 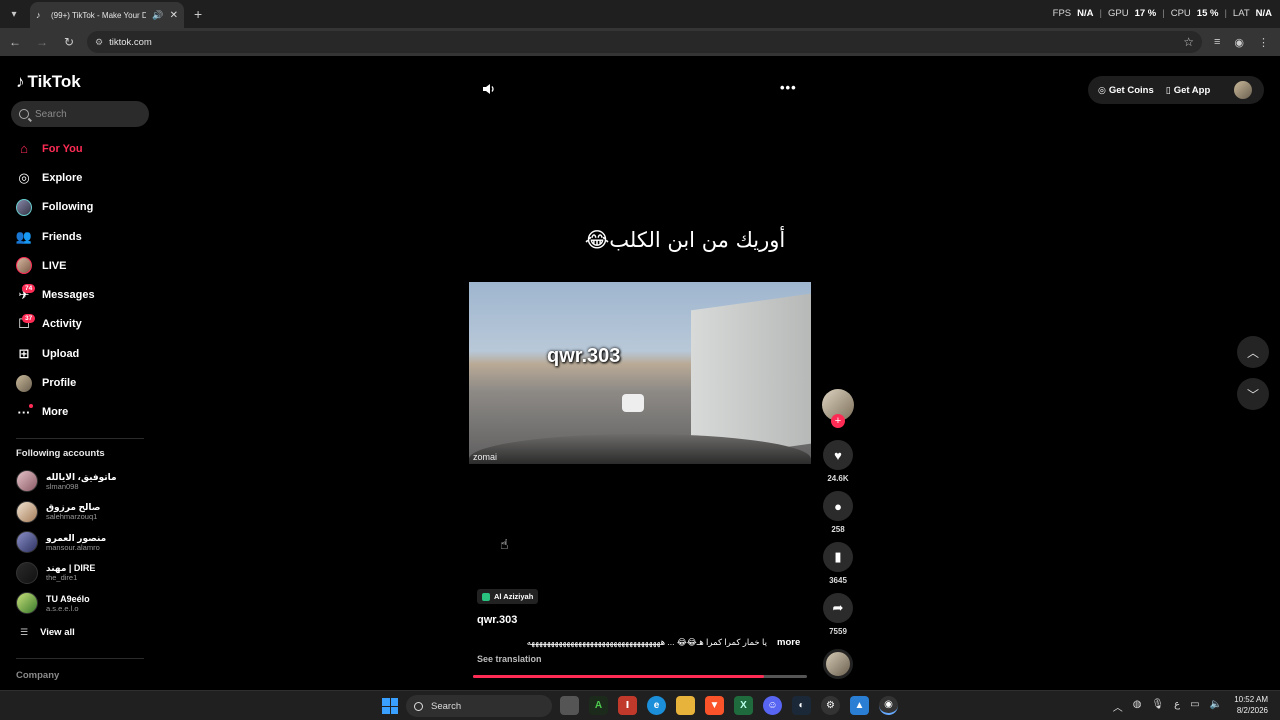 I want to click on excel-icon: X, so click(x=743, y=705).